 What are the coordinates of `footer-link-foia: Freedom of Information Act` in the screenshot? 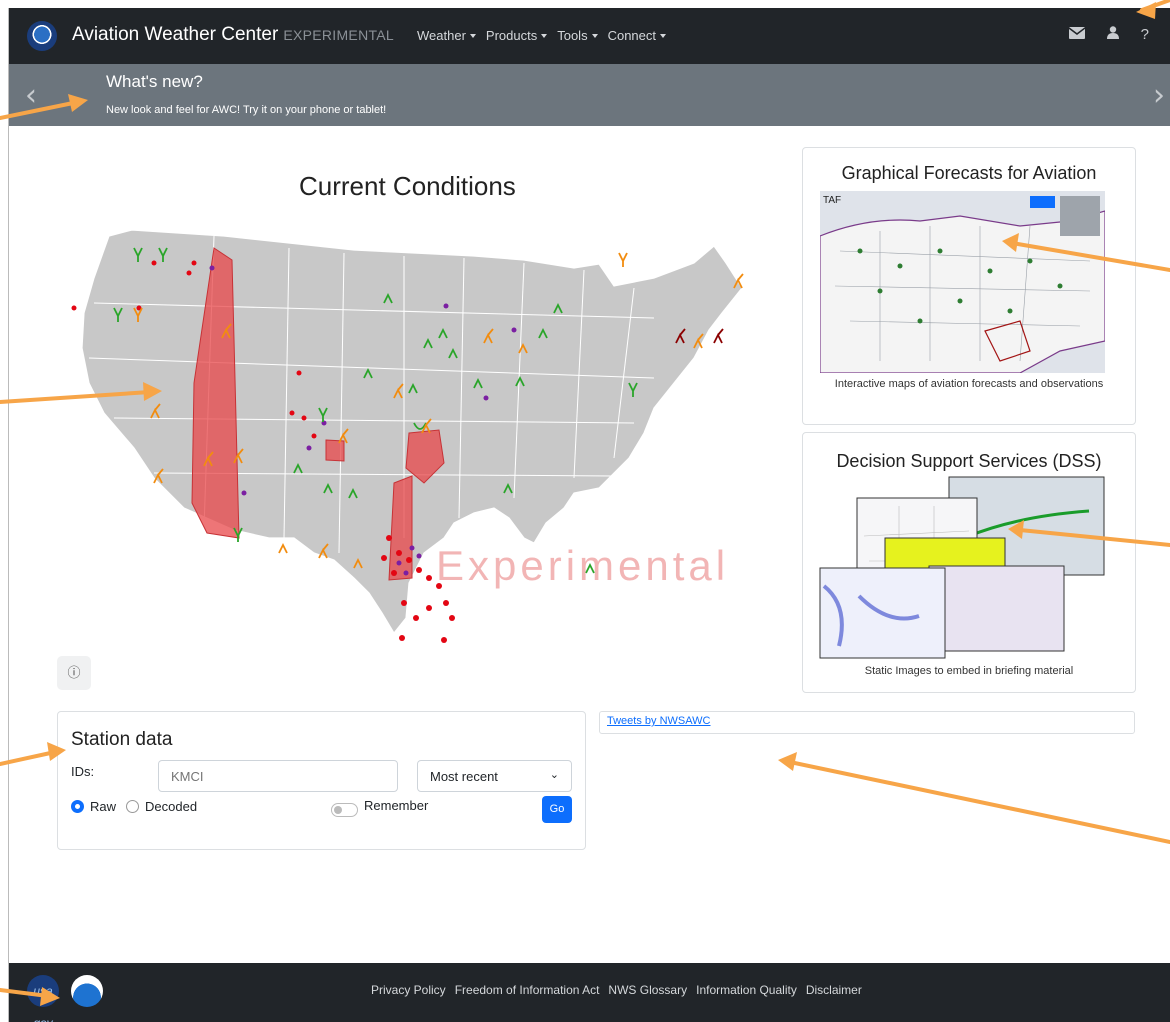 It's located at (527, 990).